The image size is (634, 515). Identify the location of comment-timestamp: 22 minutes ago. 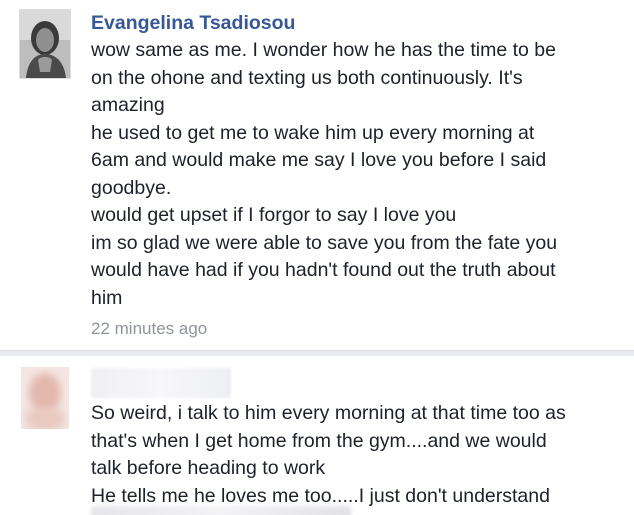
(361, 329).